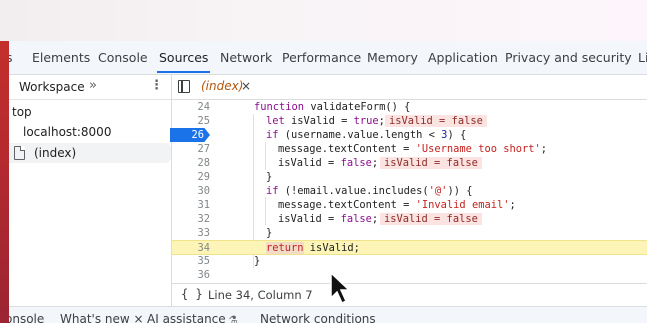  I want to click on sidebar-header: Workspace » ⋮, so click(90, 87).